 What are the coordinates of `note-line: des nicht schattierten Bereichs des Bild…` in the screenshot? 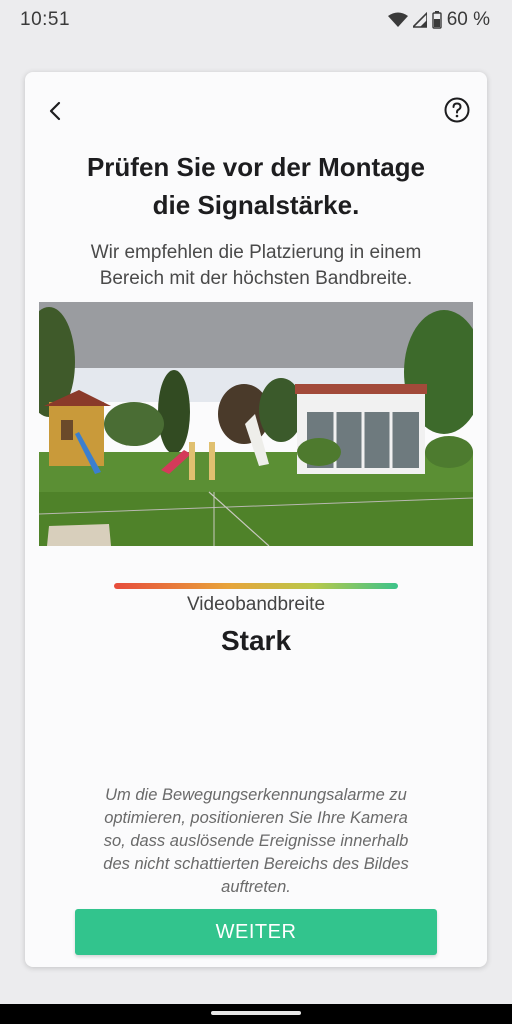 It's located at (256, 864).